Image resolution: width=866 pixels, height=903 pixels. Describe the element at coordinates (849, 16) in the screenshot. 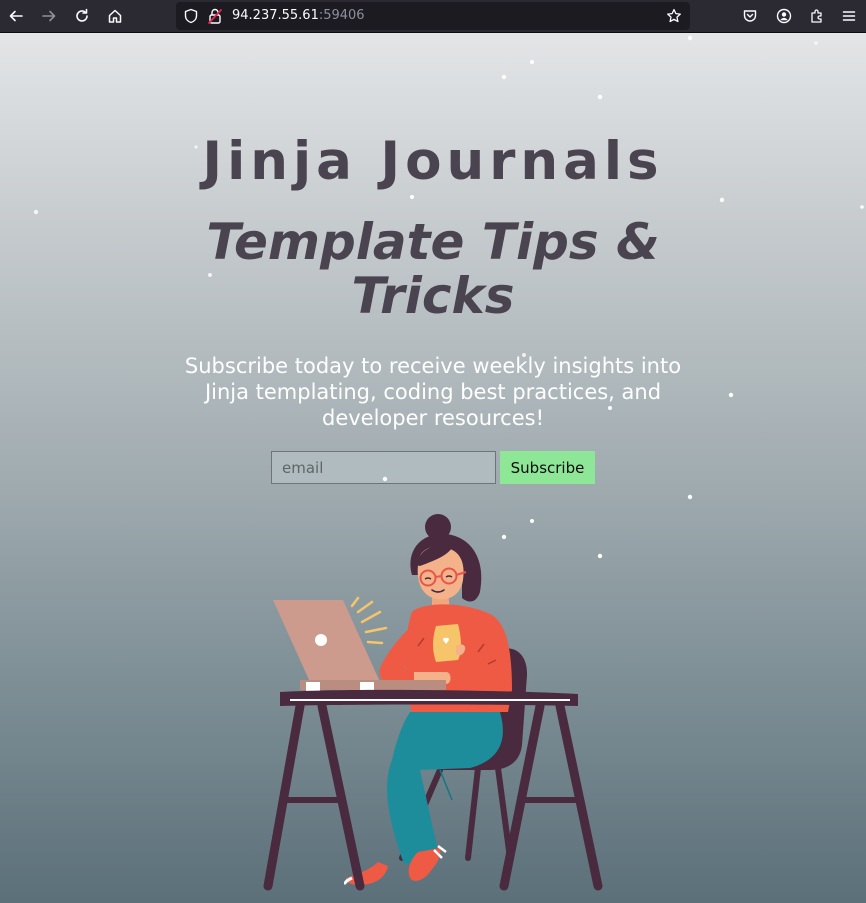

I see `menu-icon` at that location.